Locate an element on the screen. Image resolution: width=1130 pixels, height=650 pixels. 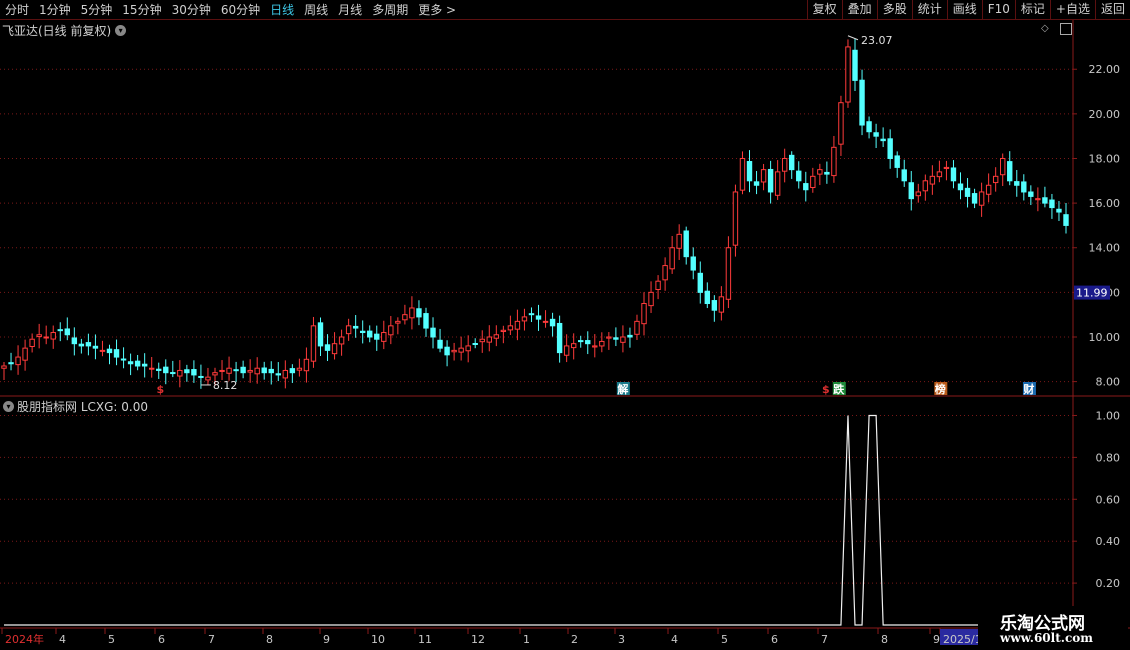
price-tick-label: 16.00 is located at coordinates (1105, 203).